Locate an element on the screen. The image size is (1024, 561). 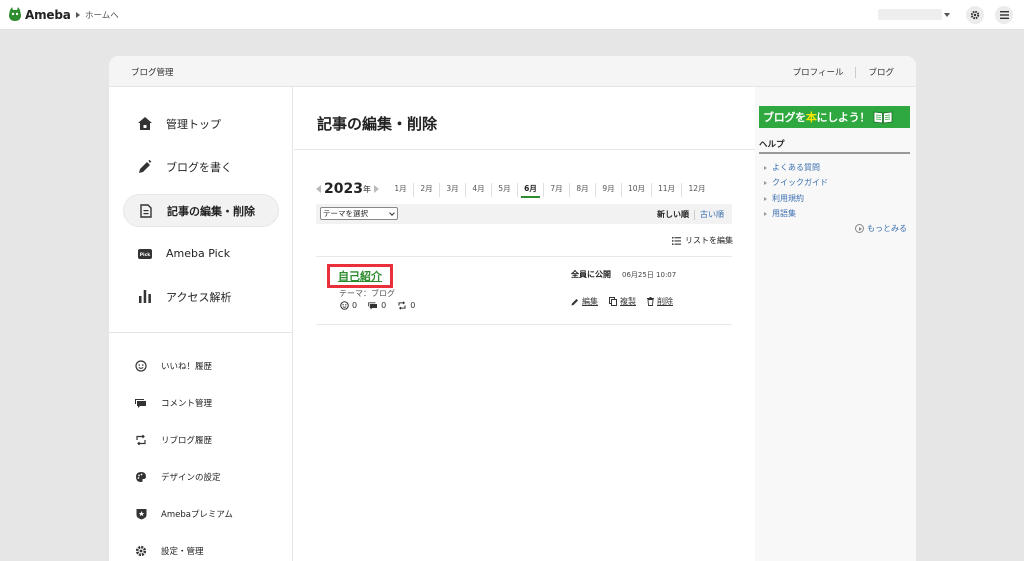
sidebar-item-reblog-history: リブログ履歴 is located at coordinates (173, 440).